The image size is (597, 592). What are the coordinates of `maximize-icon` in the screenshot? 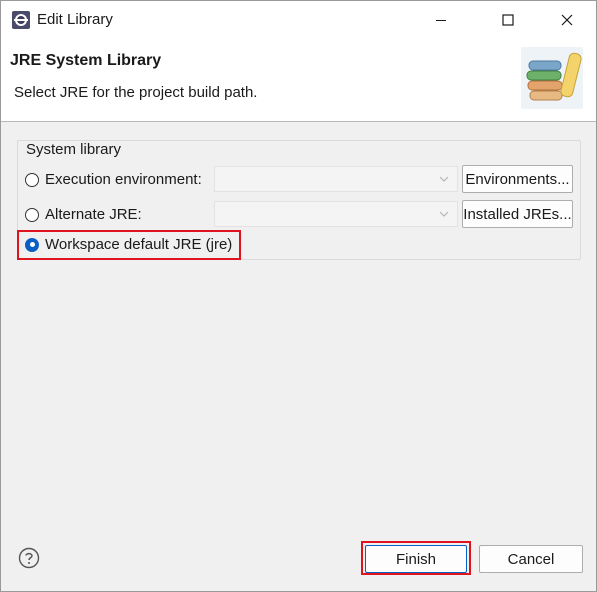 It's located at (508, 20).